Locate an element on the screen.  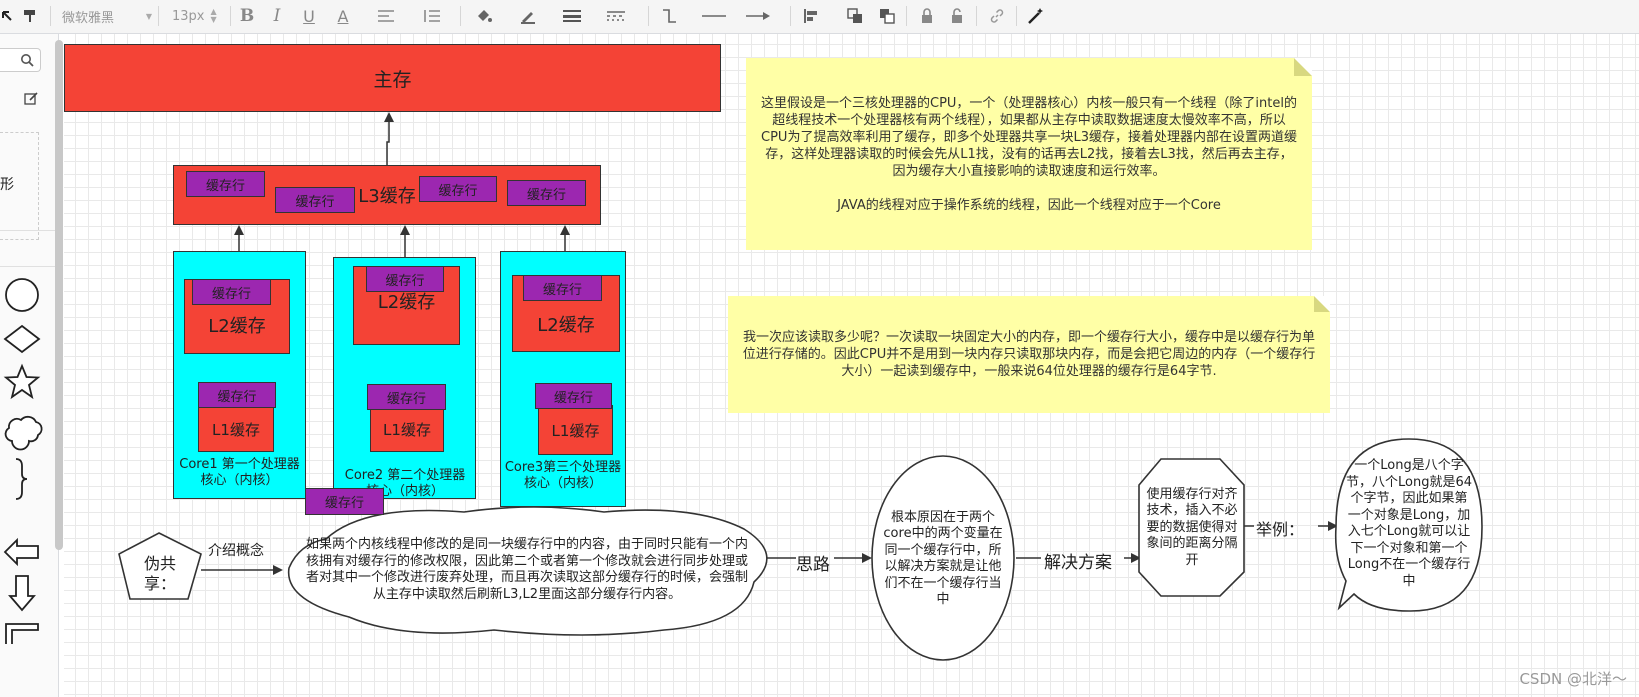
align-left-icon is located at coordinates (811, 16).